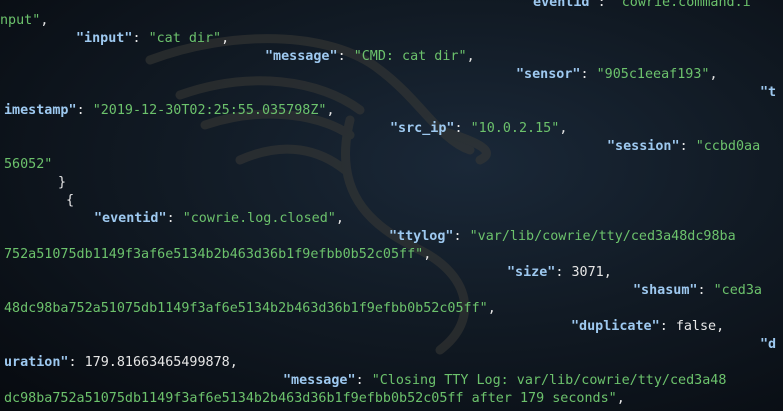 This screenshot has width=783, height=411. Describe the element at coordinates (36, 362) in the screenshot. I see `json-key: uration"` at that location.